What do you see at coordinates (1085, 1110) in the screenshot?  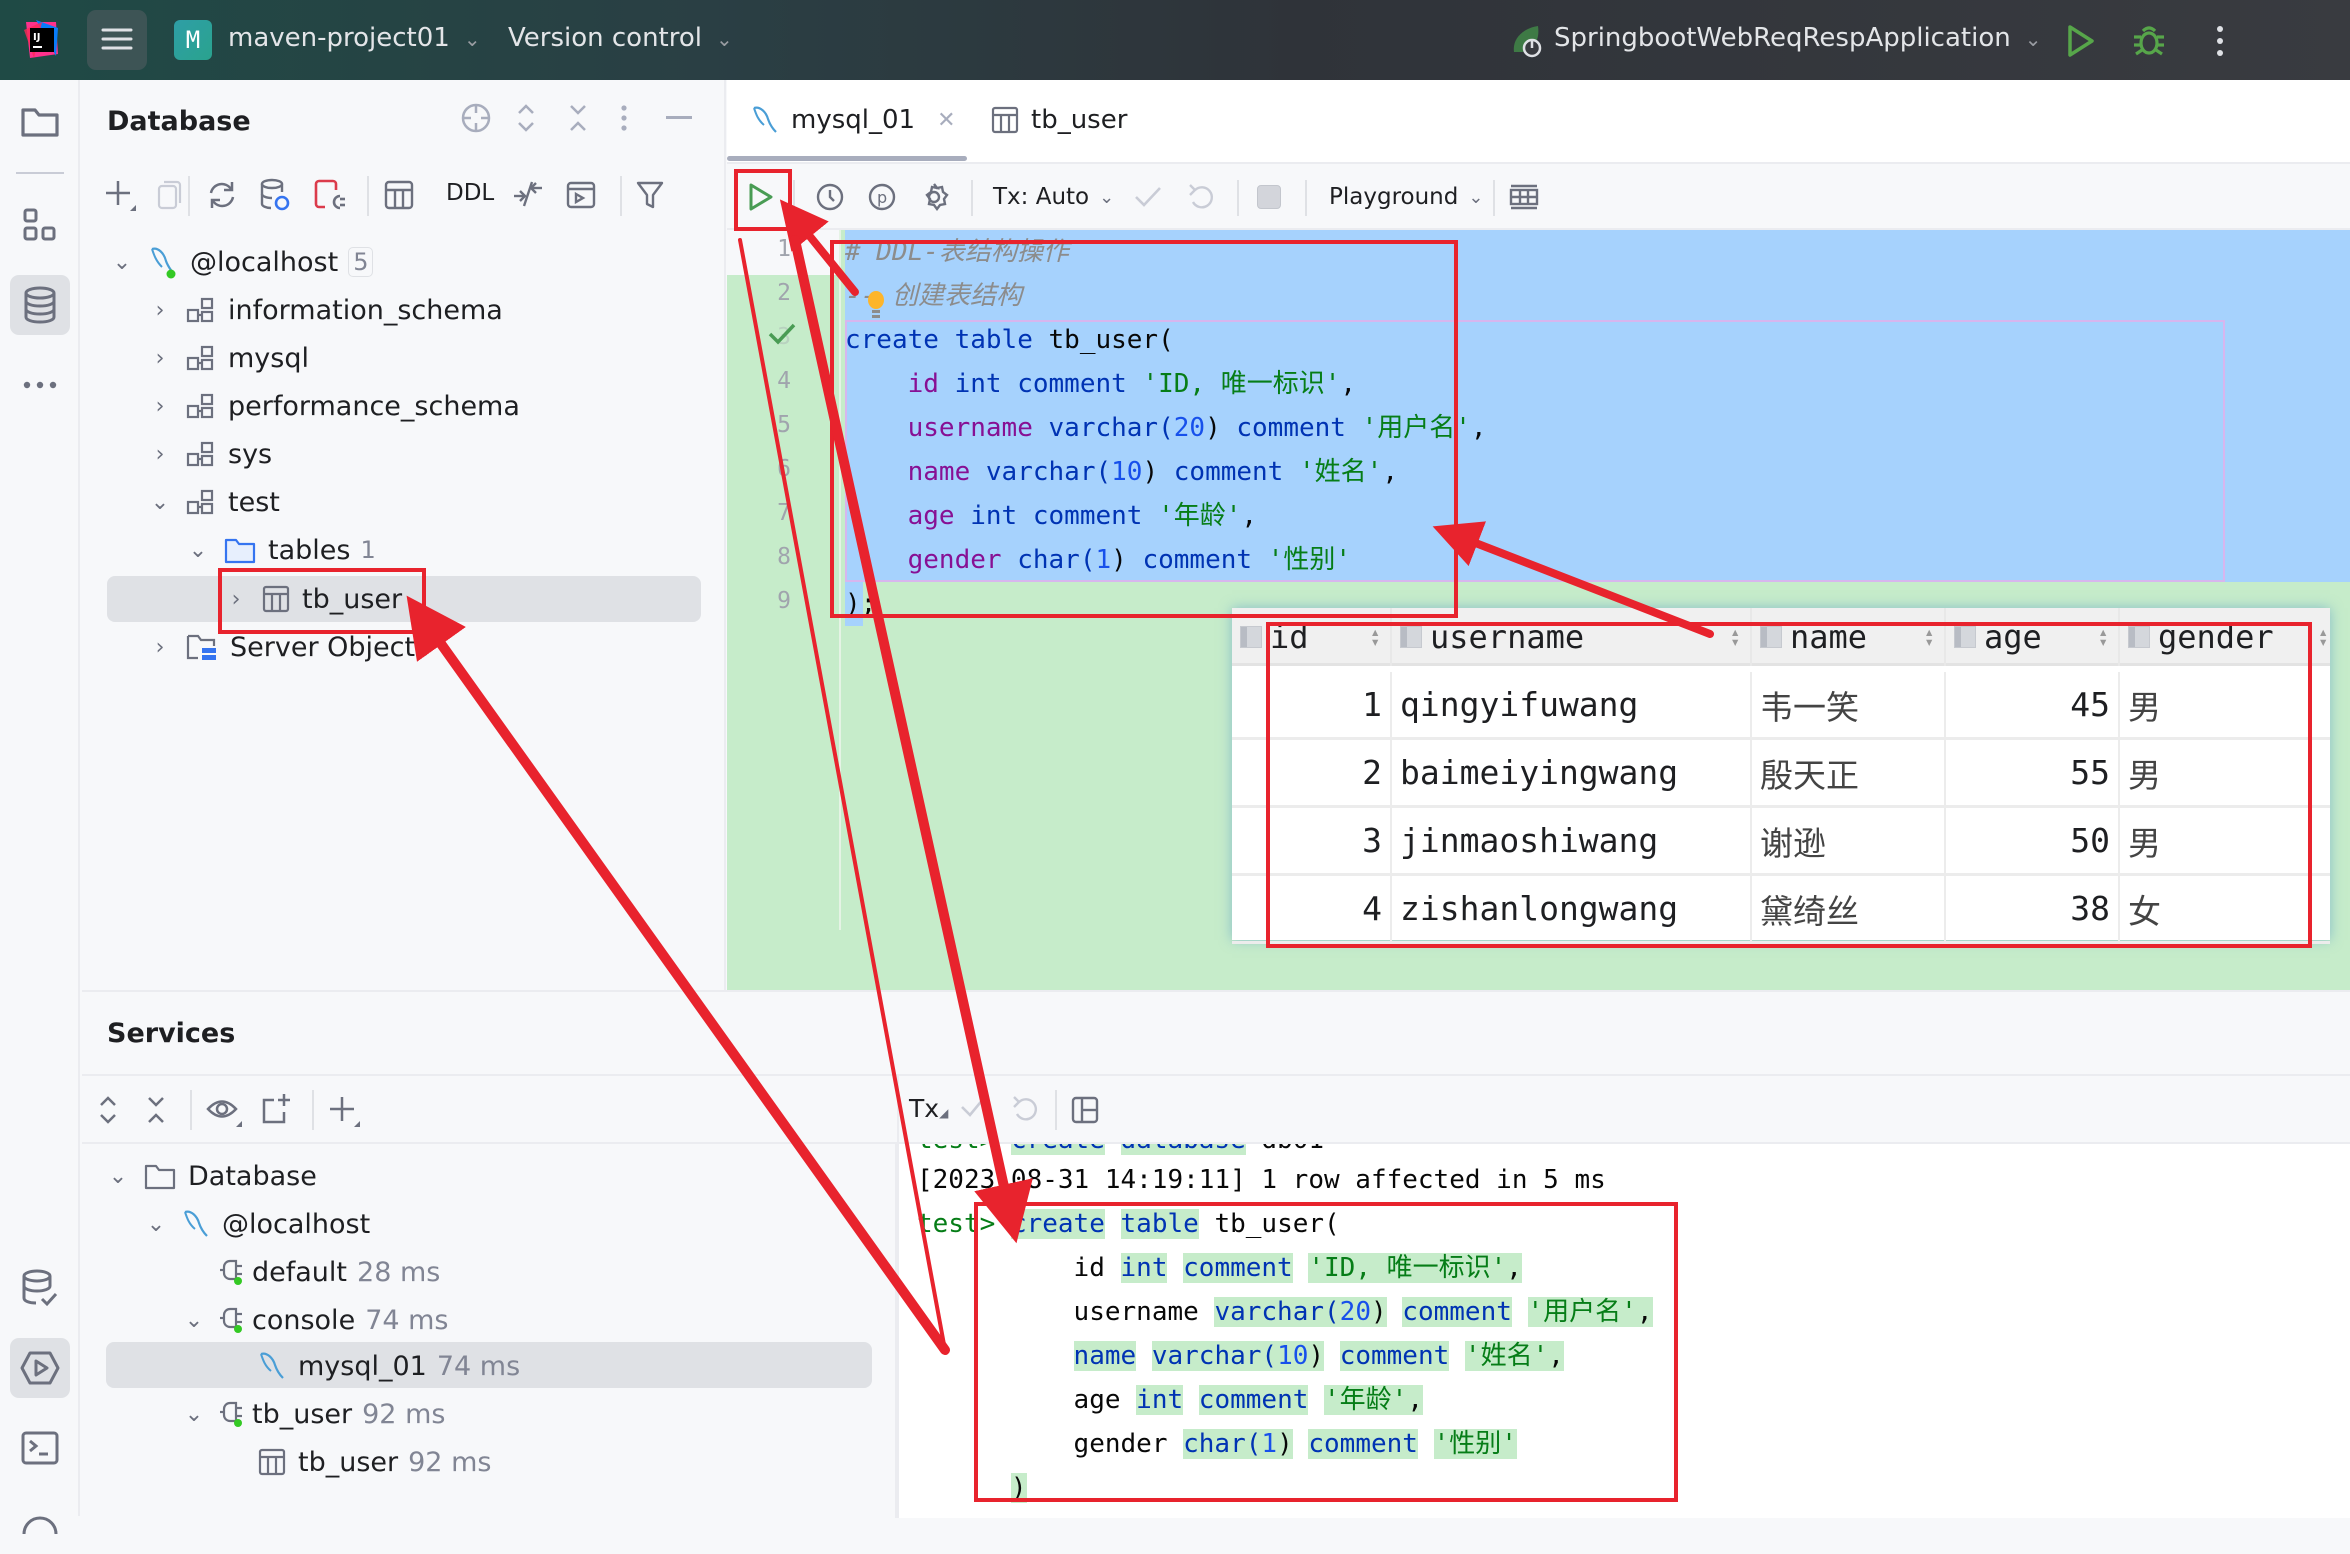 I see `layout-button` at bounding box center [1085, 1110].